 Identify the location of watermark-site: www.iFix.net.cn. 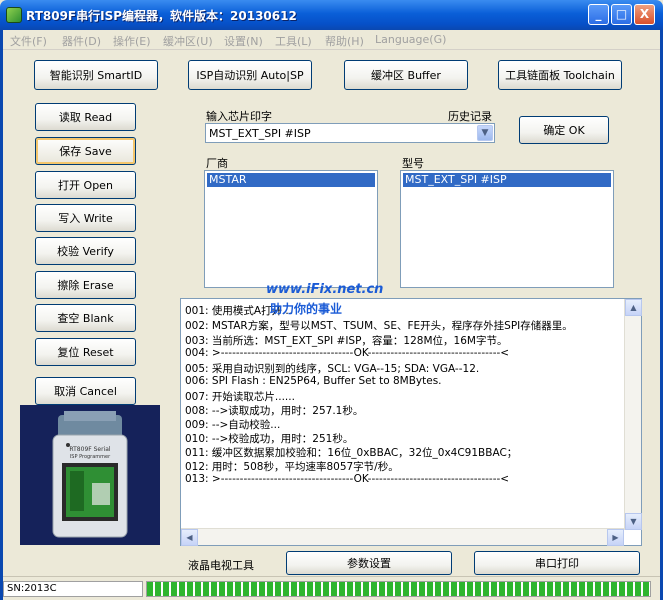
(325, 289).